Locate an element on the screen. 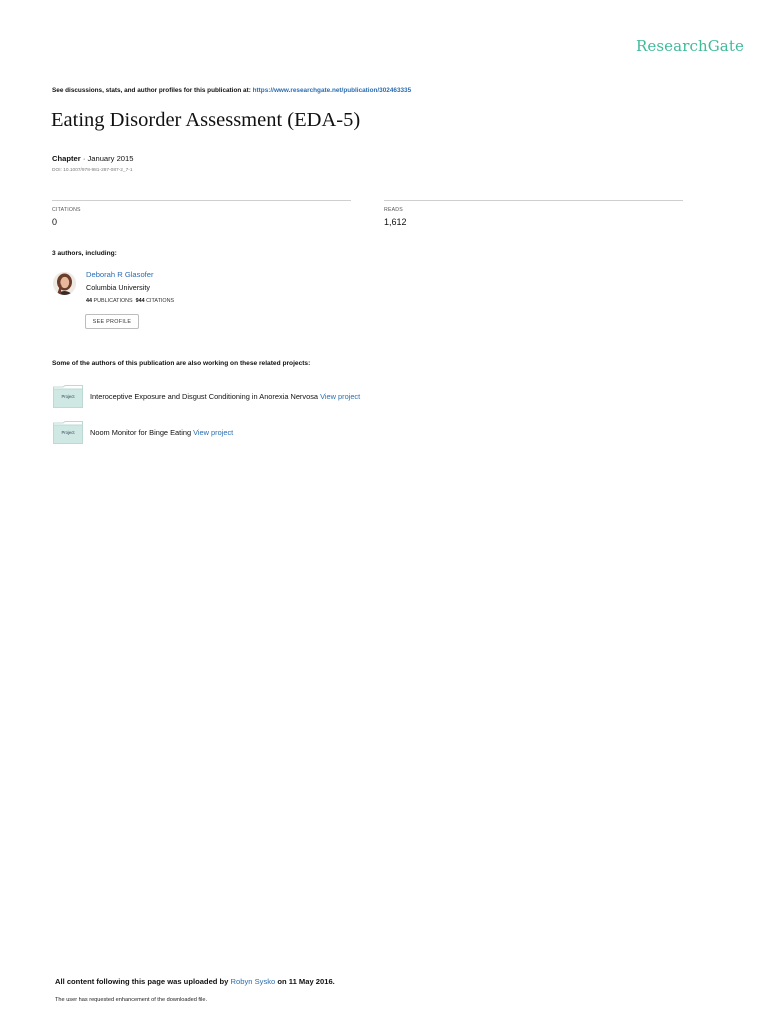  researchgate-logo: ResearchGate is located at coordinates (690, 46).